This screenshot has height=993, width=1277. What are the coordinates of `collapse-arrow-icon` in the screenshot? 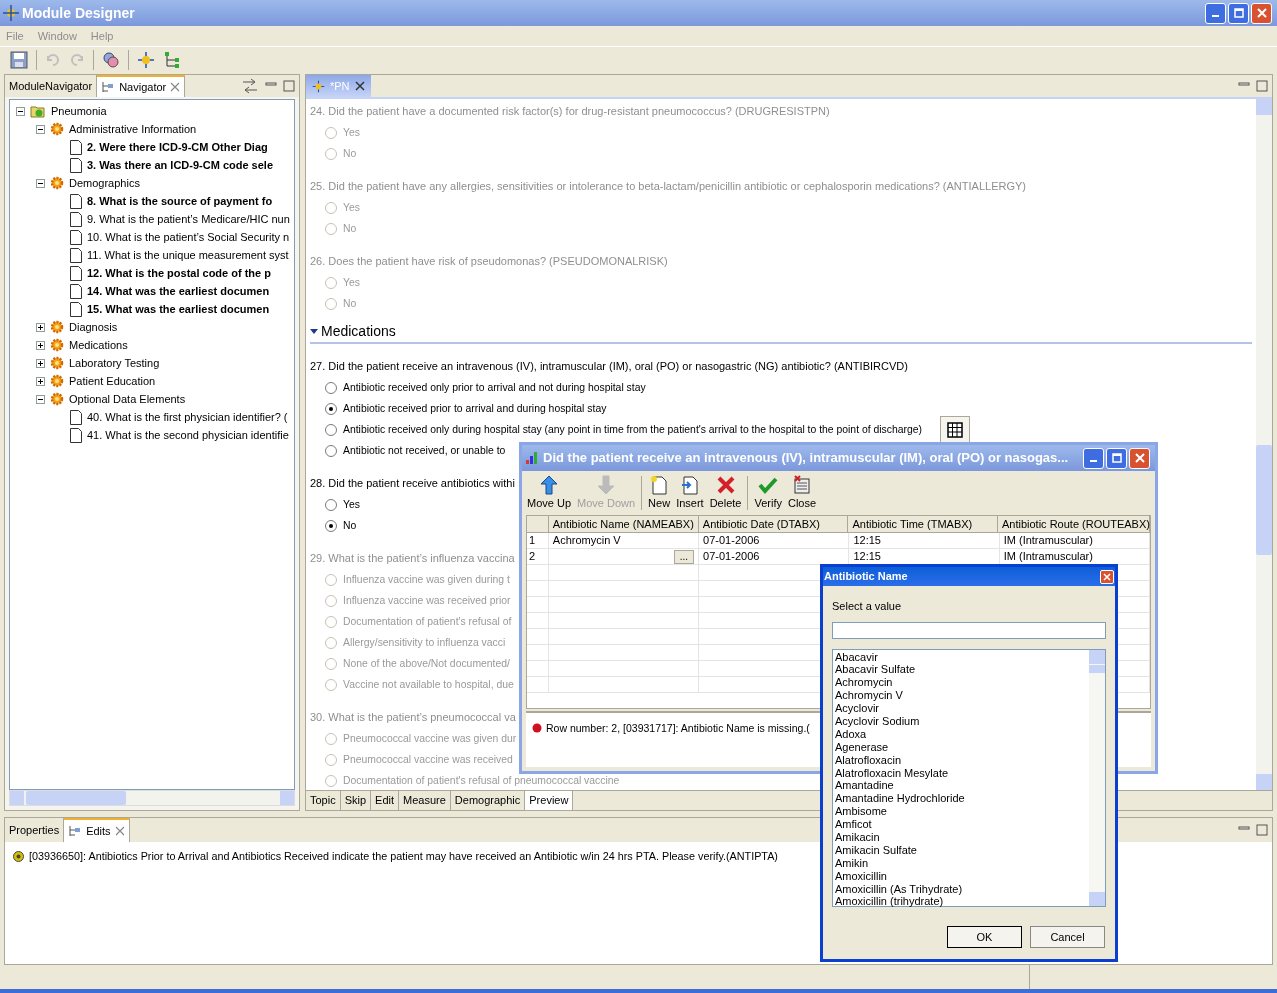 It's located at (314, 331).